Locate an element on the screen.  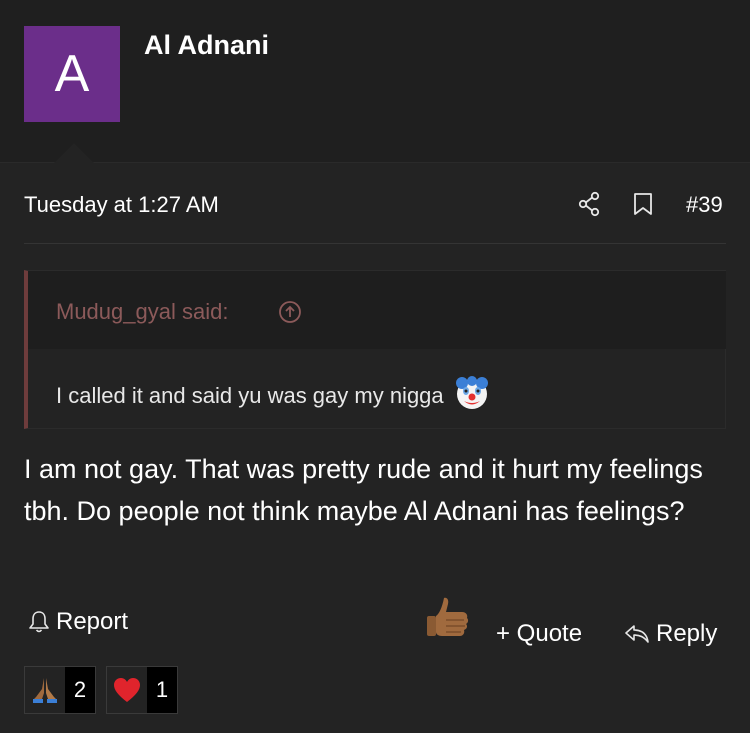
quote-button: + Quote is located at coordinates (539, 634).